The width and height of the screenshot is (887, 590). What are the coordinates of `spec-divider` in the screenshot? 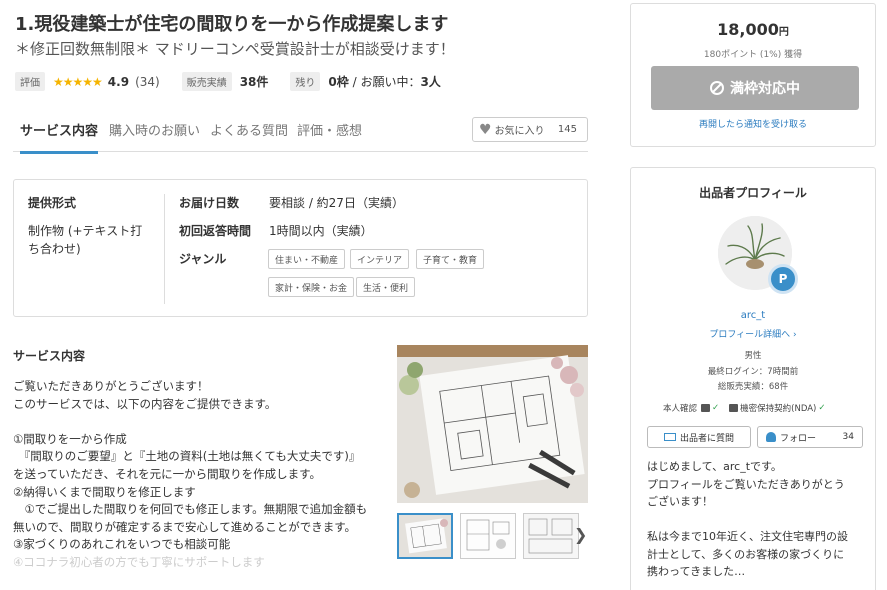 It's located at (164, 249).